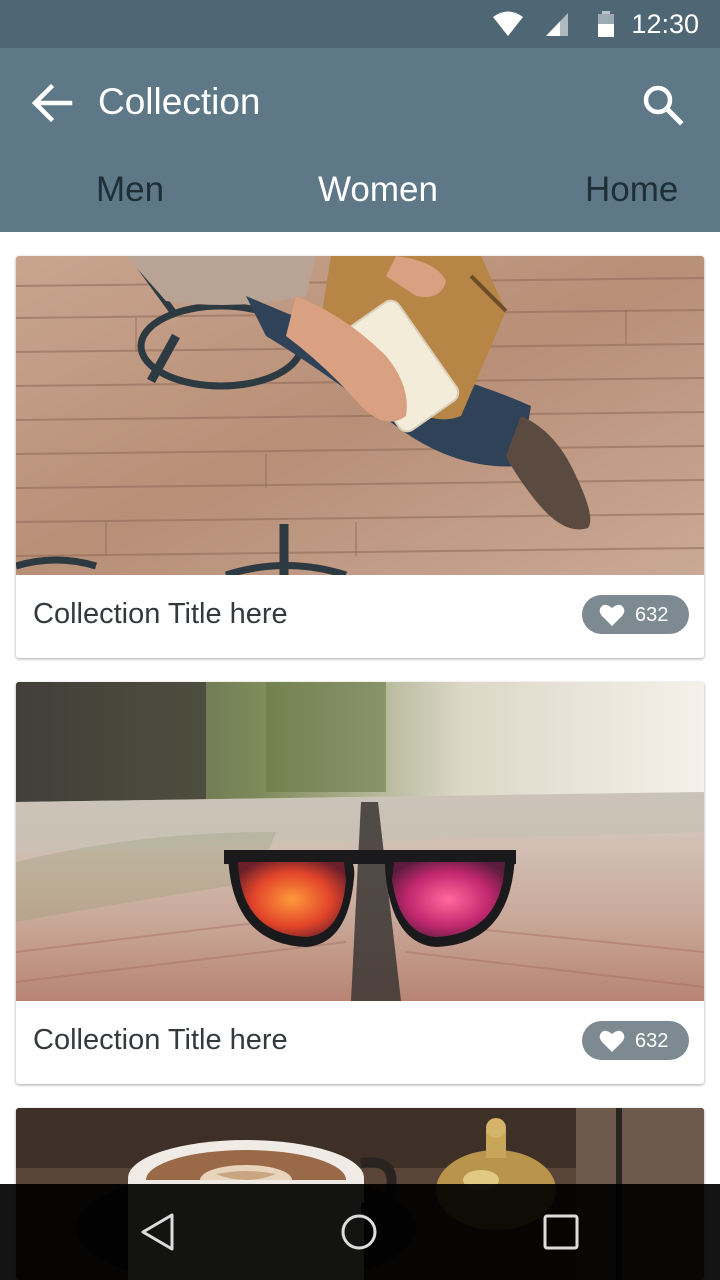 This screenshot has width=720, height=1280. I want to click on search-icon, so click(663, 105).